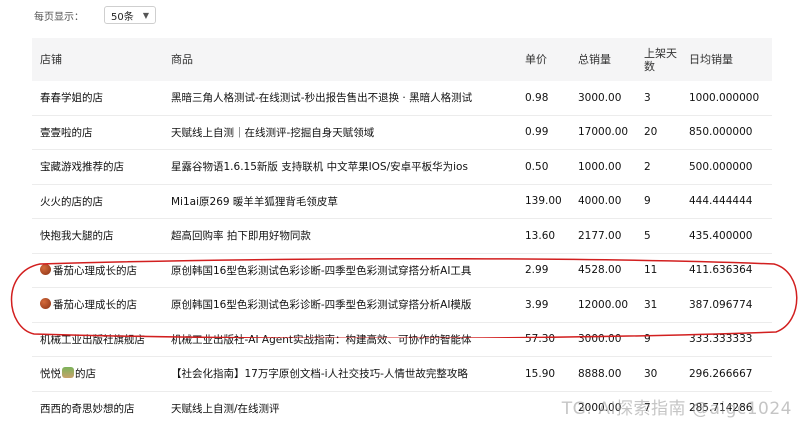 The image size is (800, 423). I want to click on cell-total-sales: 17000.00, so click(603, 132).